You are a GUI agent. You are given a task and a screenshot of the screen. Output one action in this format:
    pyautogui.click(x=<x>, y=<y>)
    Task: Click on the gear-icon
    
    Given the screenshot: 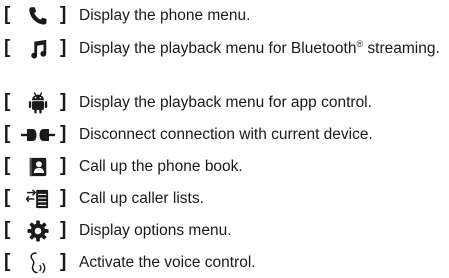 What is the action you would take?
    pyautogui.click(x=38, y=231)
    